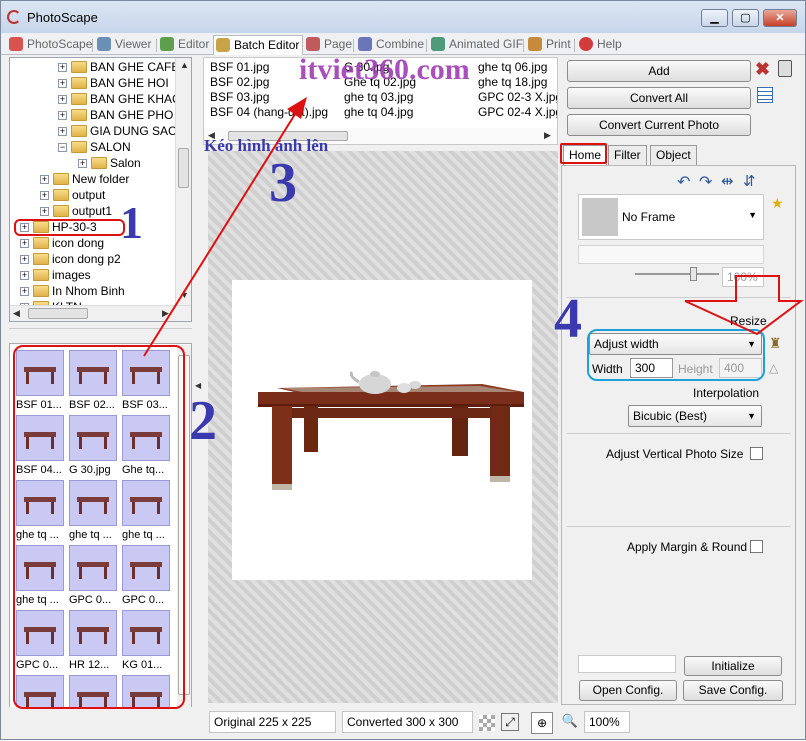  What do you see at coordinates (220, 233) in the screenshot?
I see `drag-arrow` at bounding box center [220, 233].